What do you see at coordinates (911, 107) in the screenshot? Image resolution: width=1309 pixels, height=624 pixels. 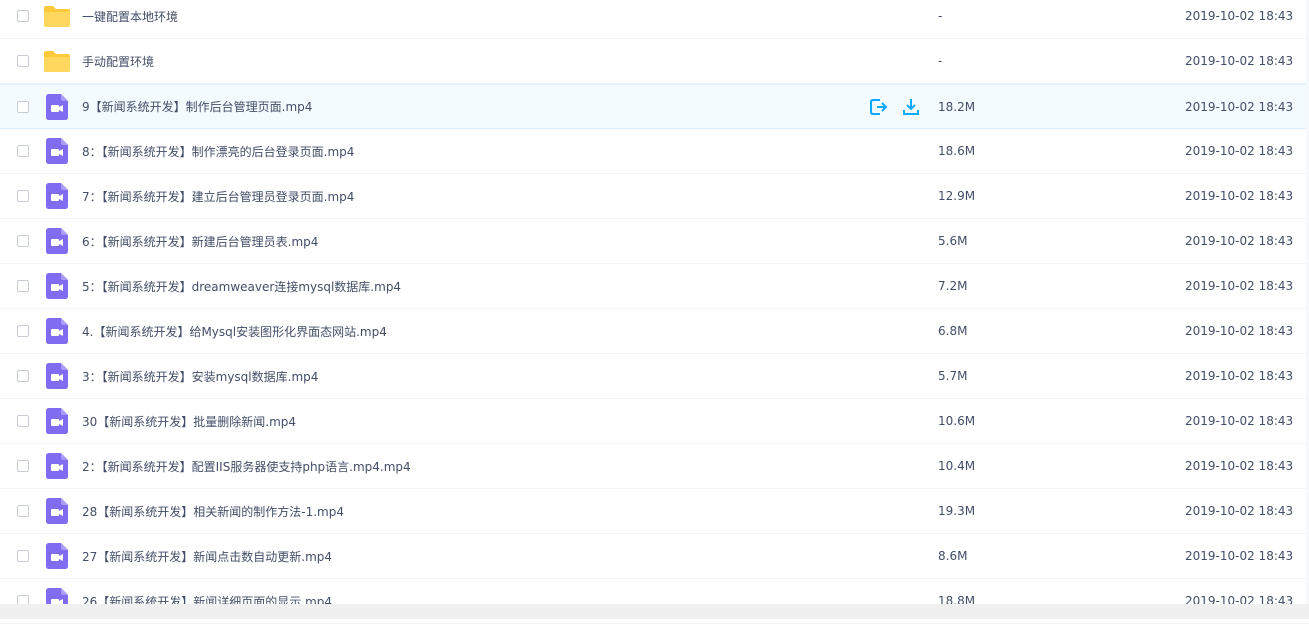 I see `download-icon` at bounding box center [911, 107].